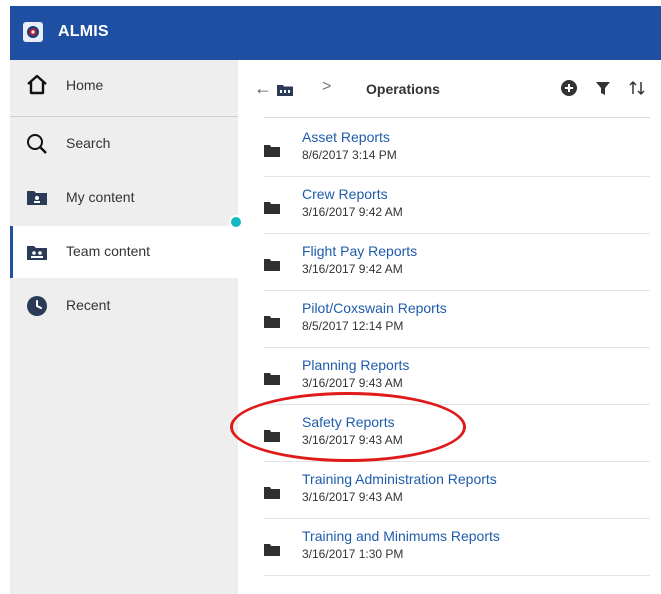  Describe the element at coordinates (108, 251) in the screenshot. I see `sidebar-item-label: Team content` at that location.